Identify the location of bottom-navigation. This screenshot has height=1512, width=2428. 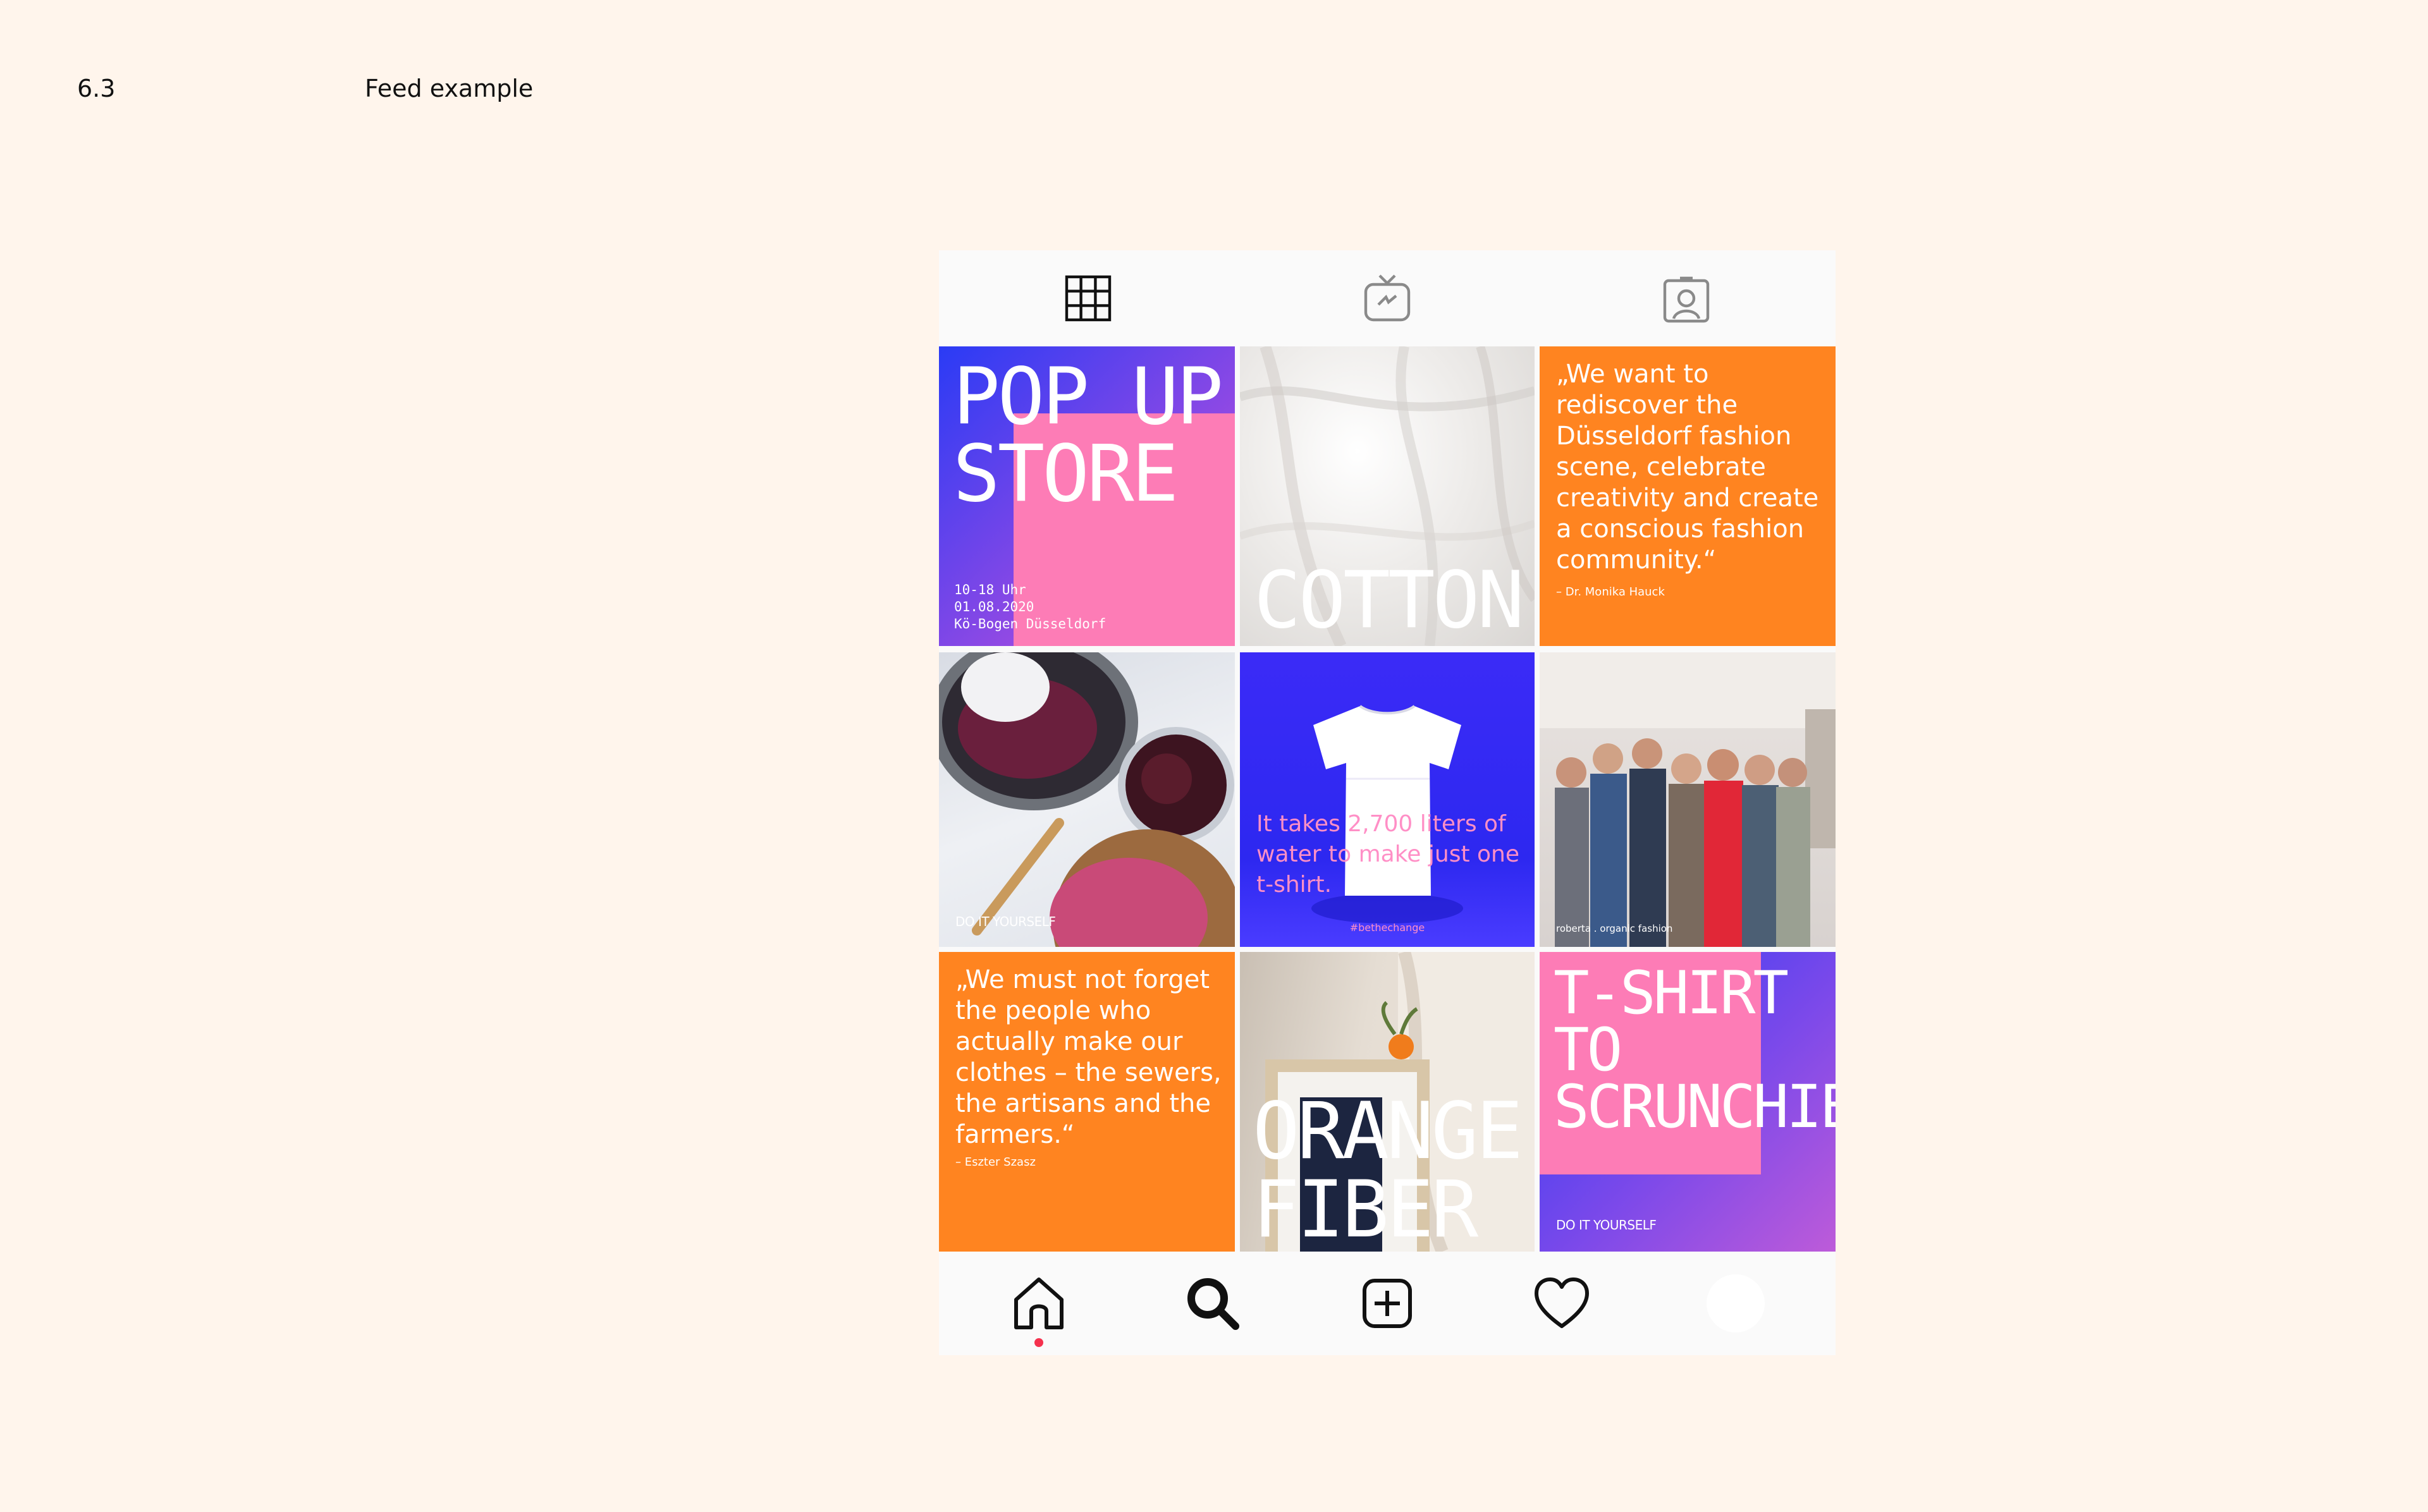
(1387, 1303).